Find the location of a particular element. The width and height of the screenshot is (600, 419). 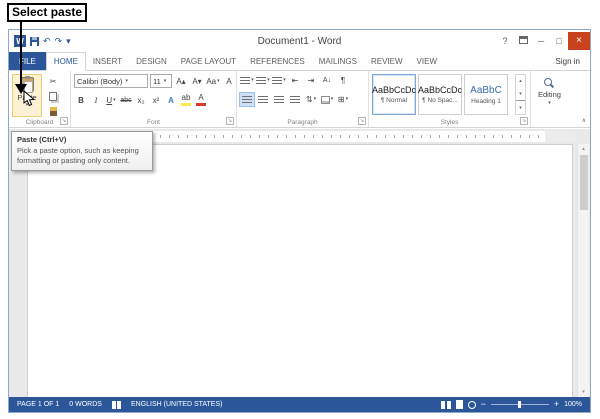

numbering-button: ▾ is located at coordinates (263, 80).